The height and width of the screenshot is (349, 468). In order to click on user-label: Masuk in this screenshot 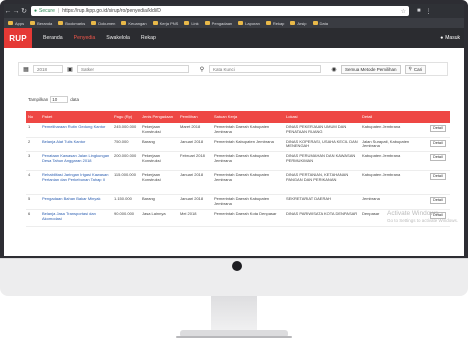, I will do `click(452, 38)`.